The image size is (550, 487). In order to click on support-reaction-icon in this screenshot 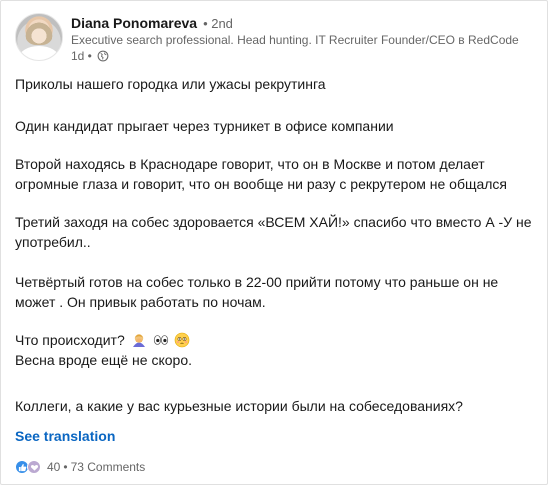, I will do `click(34, 467)`.